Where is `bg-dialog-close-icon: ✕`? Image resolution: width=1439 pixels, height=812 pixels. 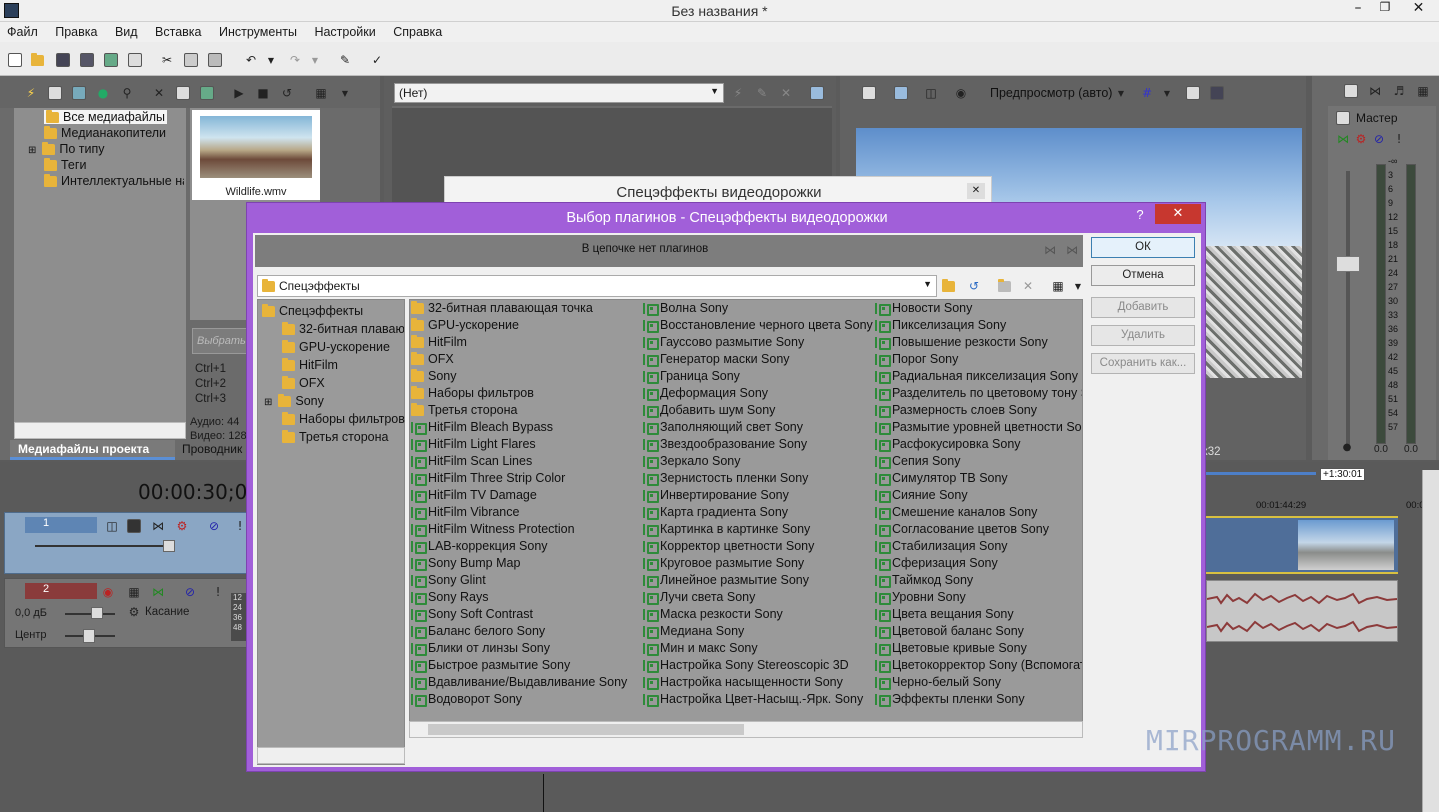
bg-dialog-close-icon: ✕ is located at coordinates (976, 191).